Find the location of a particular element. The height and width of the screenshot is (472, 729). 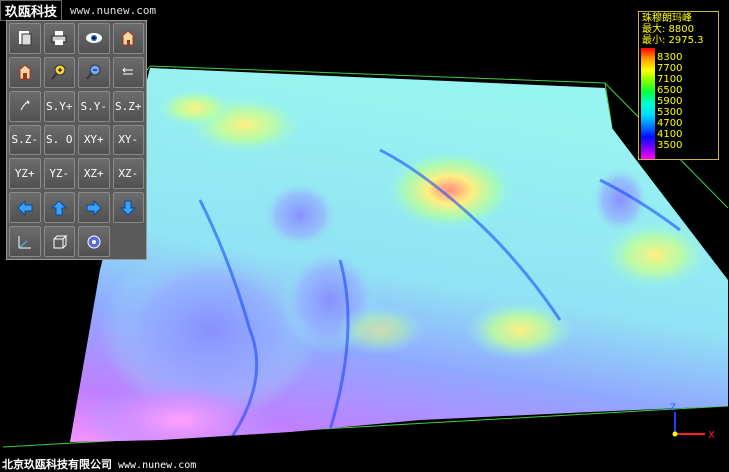

gear-icon is located at coordinates (94, 242).